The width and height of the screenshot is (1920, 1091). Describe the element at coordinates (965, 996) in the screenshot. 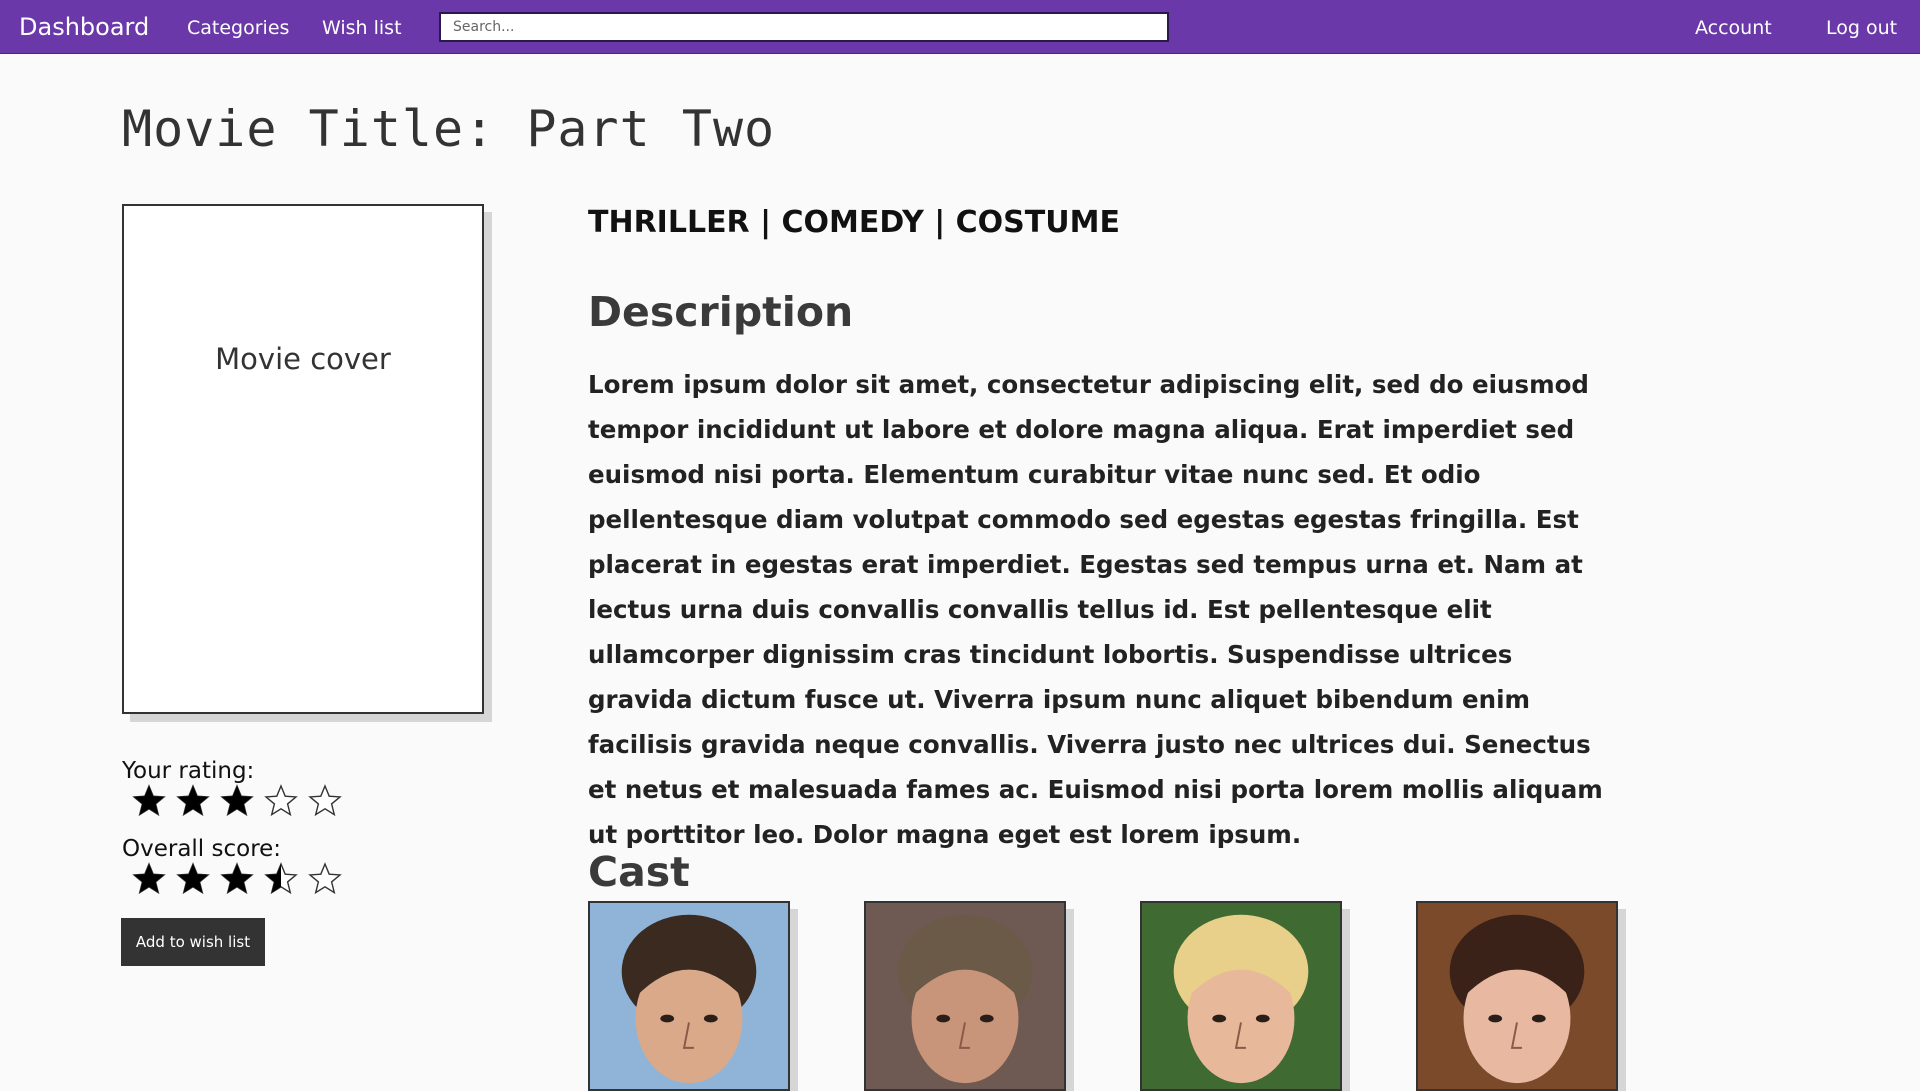

I see `cast-member-2-photo` at that location.